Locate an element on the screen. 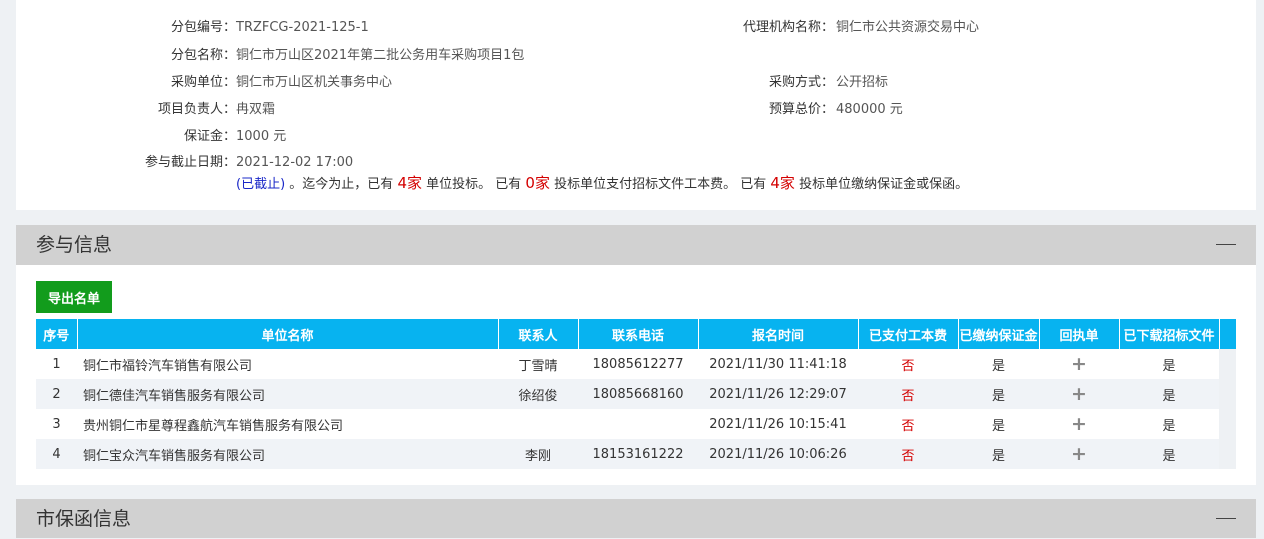  contact-phone: 18085668160 is located at coordinates (638, 394).